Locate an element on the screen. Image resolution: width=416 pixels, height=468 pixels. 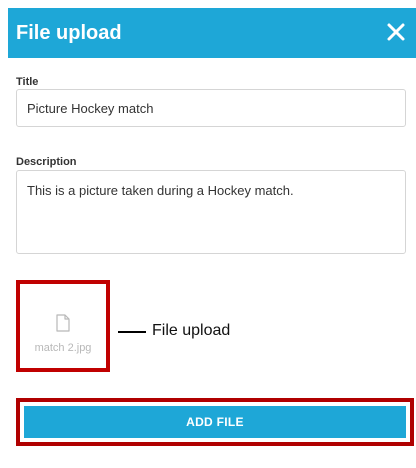
callout-line is located at coordinates (132, 332).